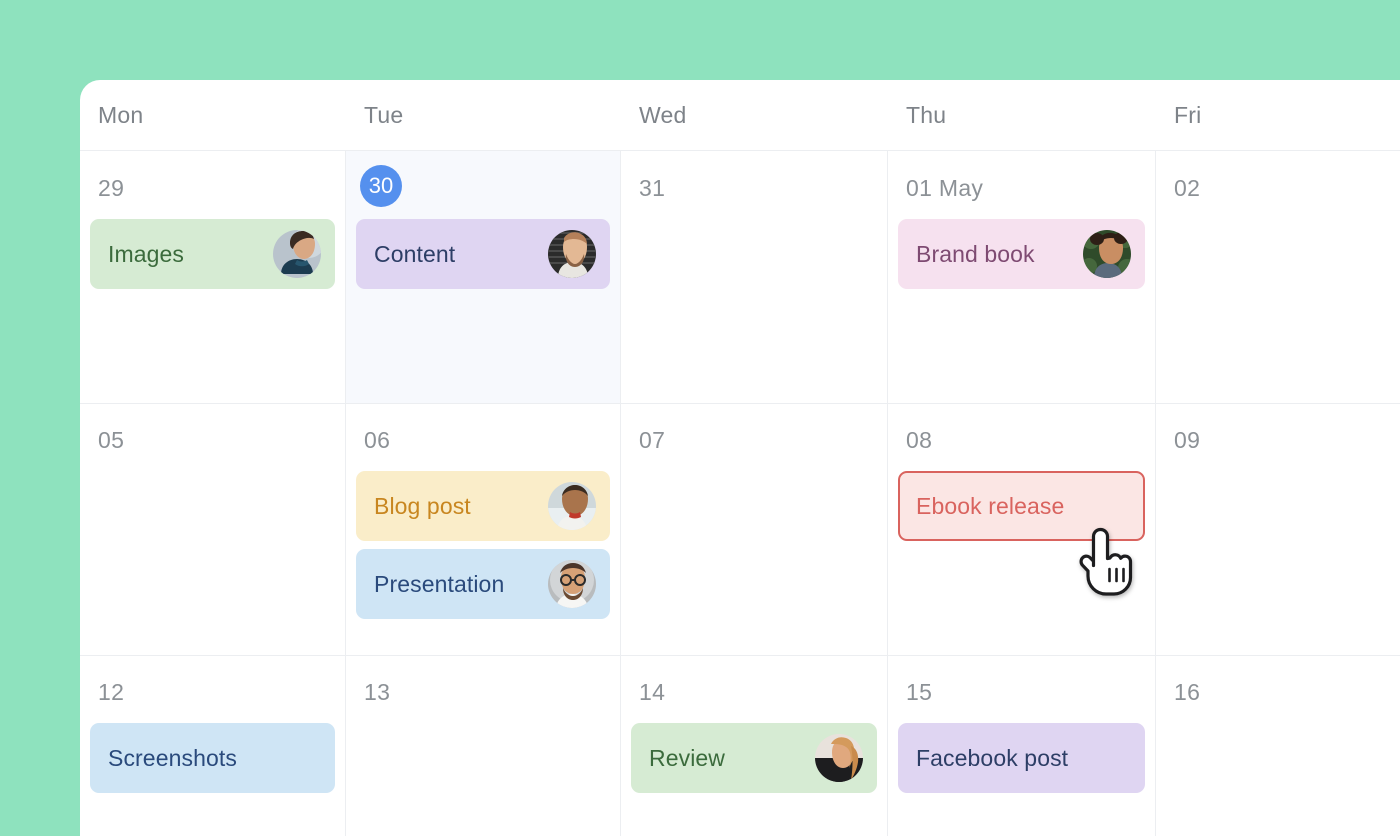  What do you see at coordinates (572, 506) in the screenshot?
I see `avatar-man-short-hair` at bounding box center [572, 506].